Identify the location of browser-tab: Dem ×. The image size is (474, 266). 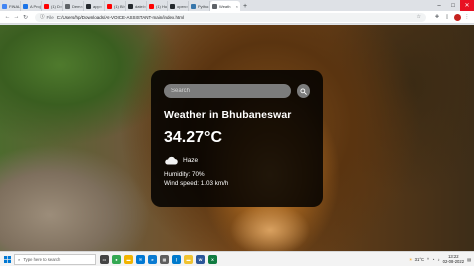
(73, 6).